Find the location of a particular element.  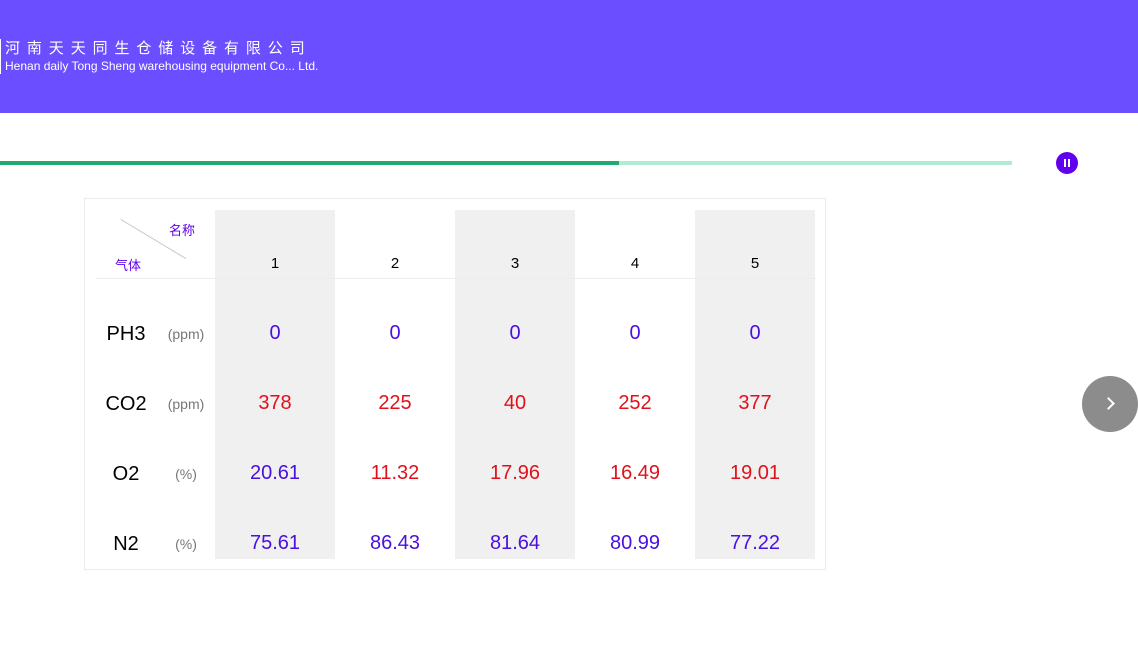

corner-gas-label: 气体 is located at coordinates (128, 265).